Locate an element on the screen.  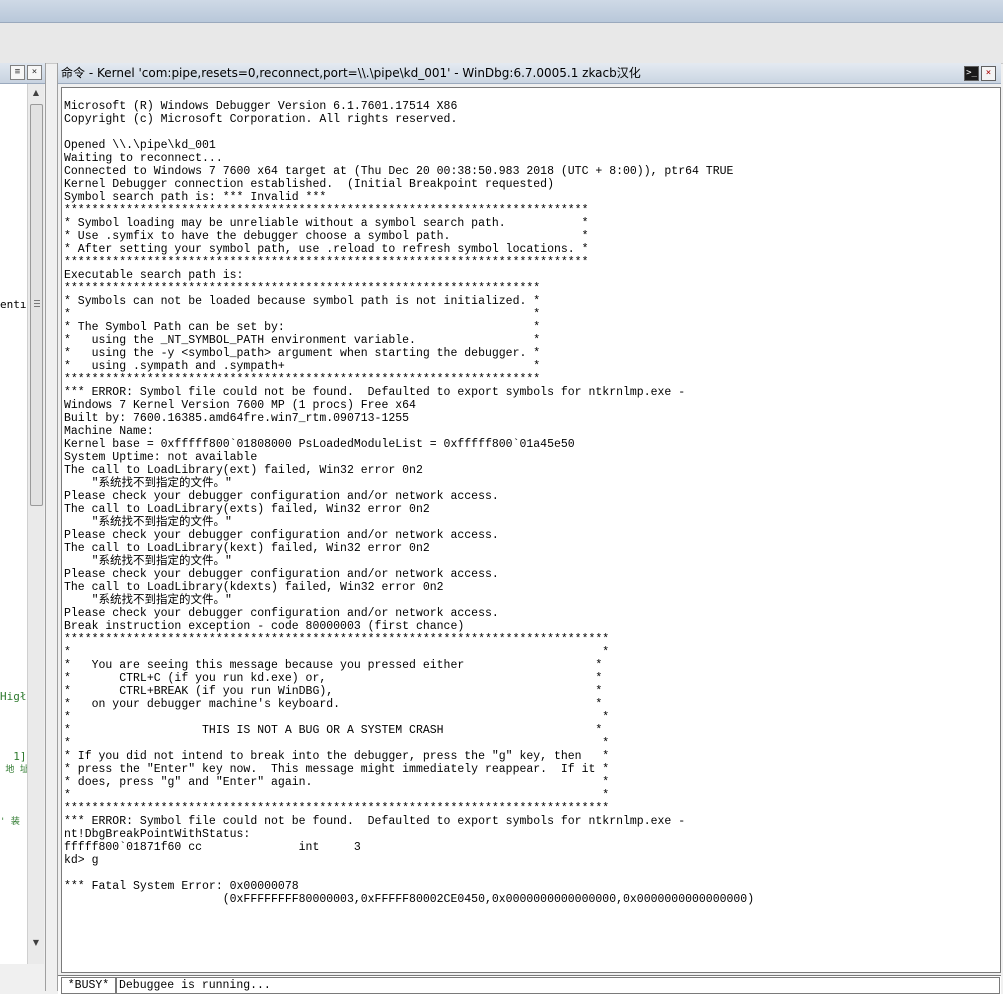
output-line: * CTRL+C (if you run kd.exe) or, * is located at coordinates (333, 678).